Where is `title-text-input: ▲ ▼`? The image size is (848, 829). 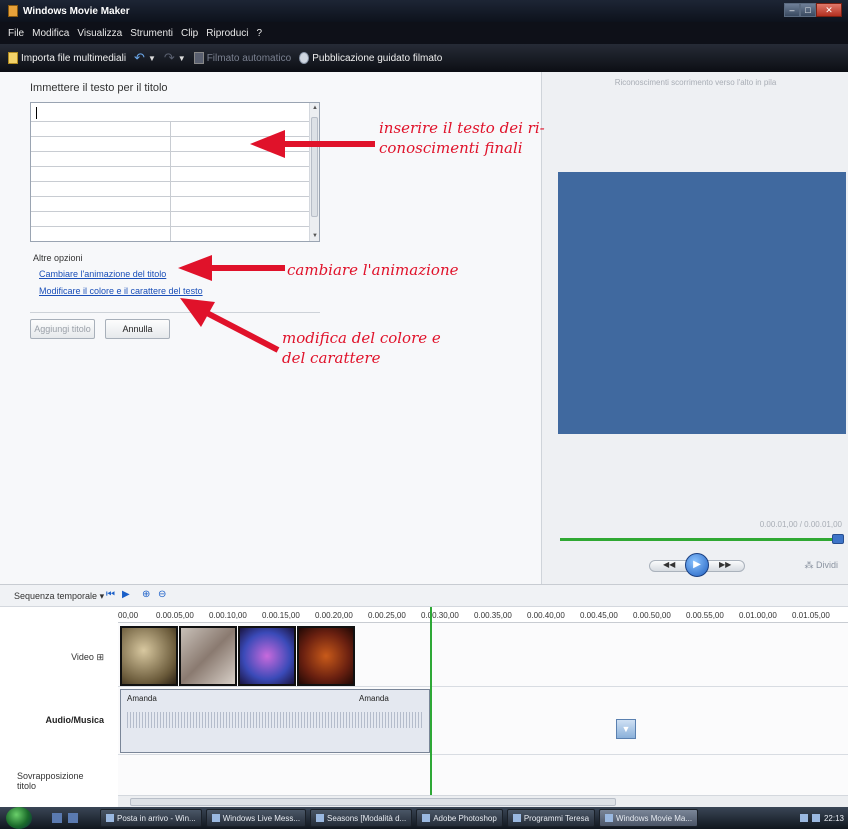
title-text-input: ▲ ▼ is located at coordinates (175, 172).